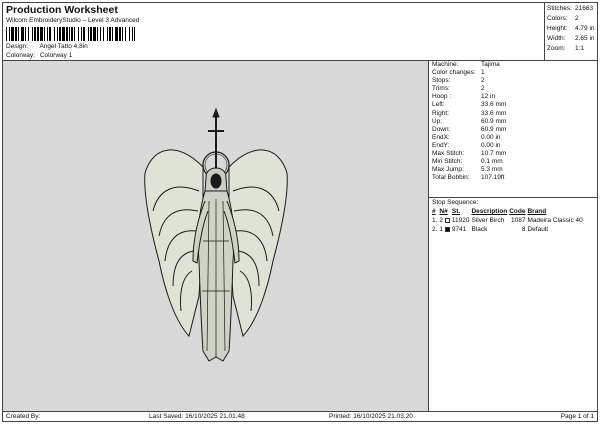 The height and width of the screenshot is (424, 600). I want to click on thread-code: 1087, so click(518, 220).